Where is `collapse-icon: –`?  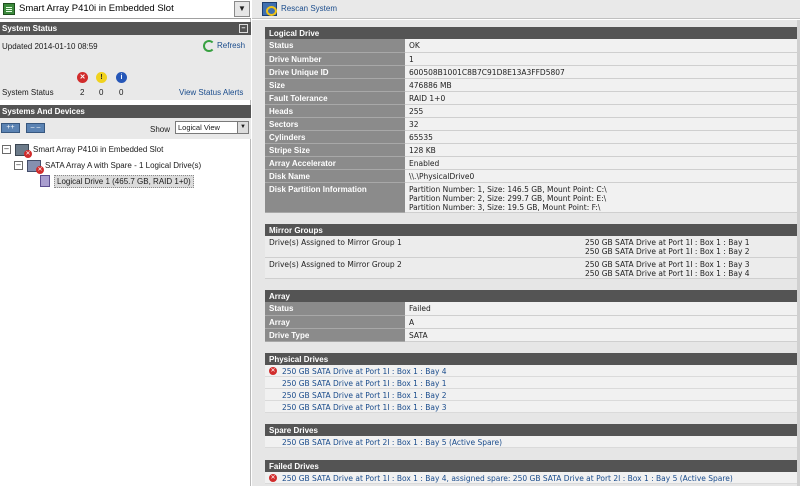
collapse-icon: – is located at coordinates (243, 28).